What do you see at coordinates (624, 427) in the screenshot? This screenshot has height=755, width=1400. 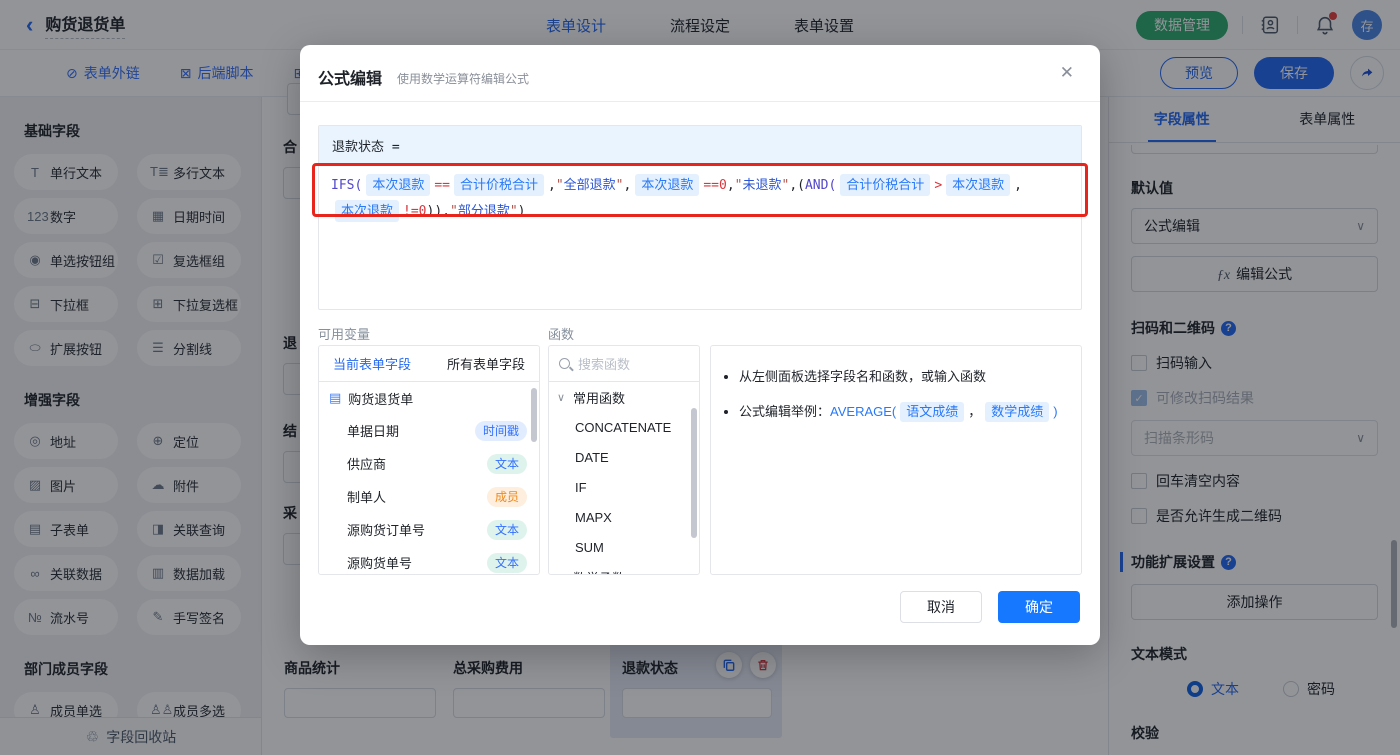 I see `function-item: CONCATENATE` at bounding box center [624, 427].